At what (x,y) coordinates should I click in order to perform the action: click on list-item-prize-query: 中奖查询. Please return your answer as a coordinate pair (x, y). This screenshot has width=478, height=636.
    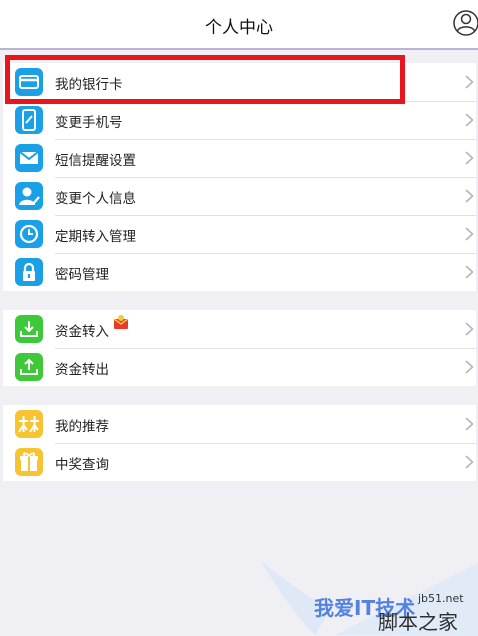
    Looking at the image, I should click on (239, 462).